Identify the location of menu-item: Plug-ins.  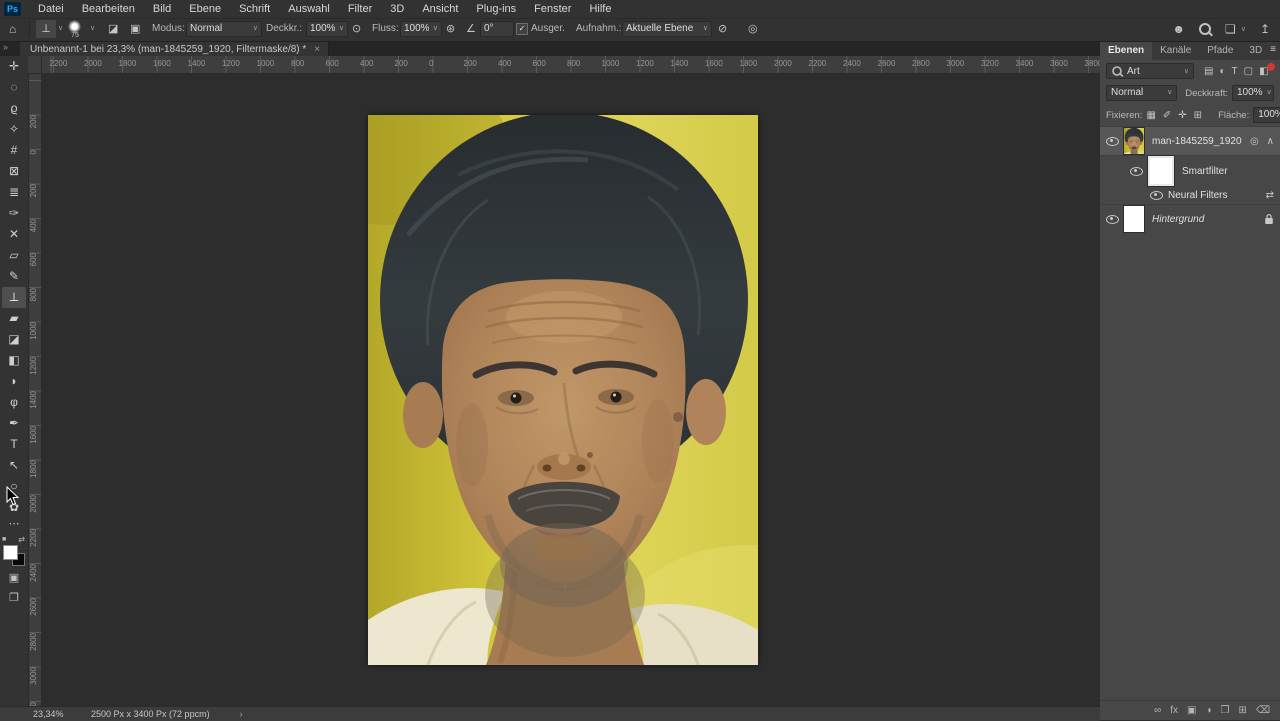
(496, 9).